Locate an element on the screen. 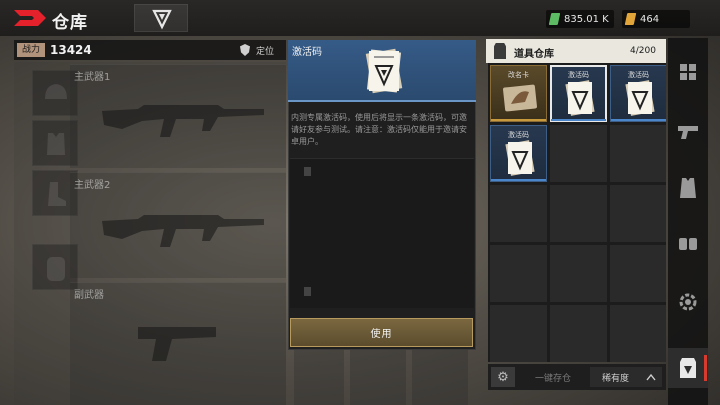 Image resolution: width=720 pixels, height=405 pixels. tab-weapons is located at coordinates (688, 132).